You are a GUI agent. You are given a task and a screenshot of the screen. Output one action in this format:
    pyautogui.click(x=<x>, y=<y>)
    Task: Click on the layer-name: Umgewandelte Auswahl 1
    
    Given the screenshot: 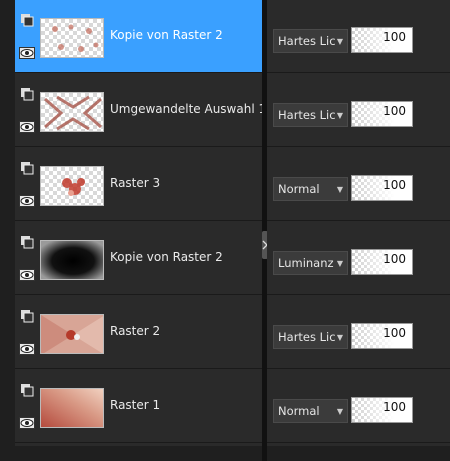 What is the action you would take?
    pyautogui.click(x=188, y=109)
    